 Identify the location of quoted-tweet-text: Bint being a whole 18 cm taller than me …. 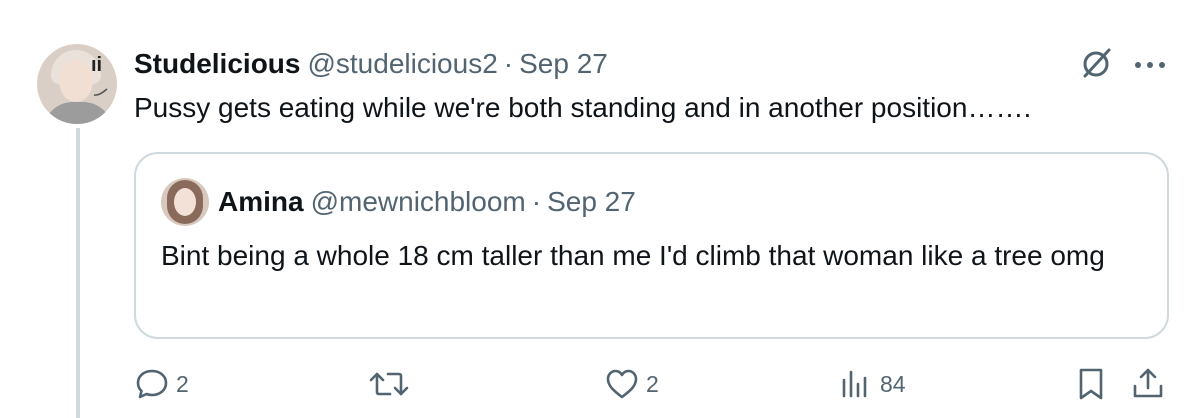
(633, 255).